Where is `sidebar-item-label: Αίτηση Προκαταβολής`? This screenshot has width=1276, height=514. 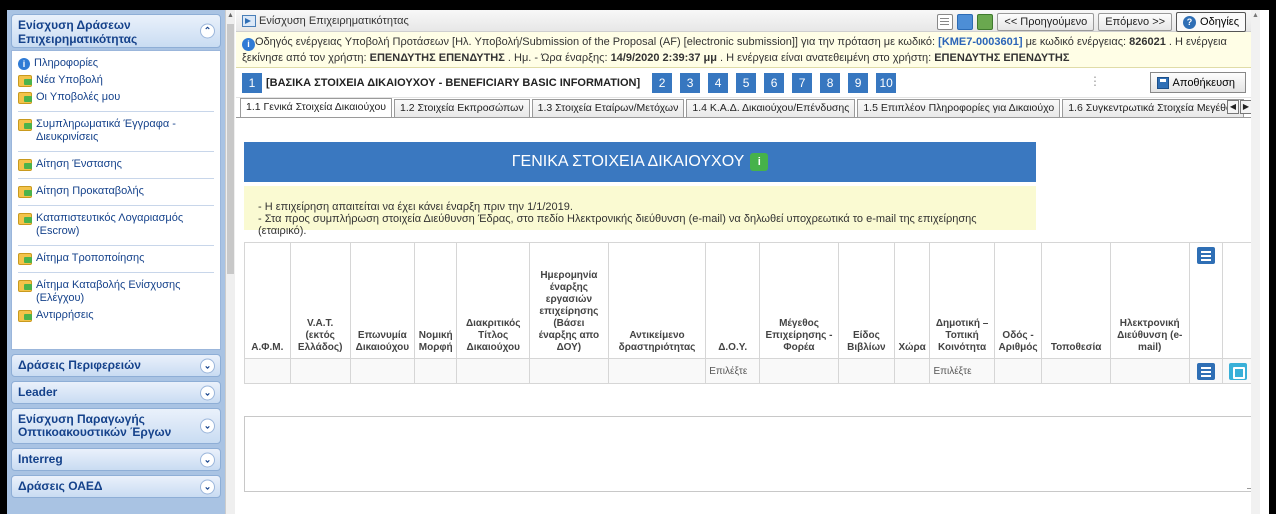 sidebar-item-label: Αίτηση Προκαταβολής is located at coordinates (90, 191).